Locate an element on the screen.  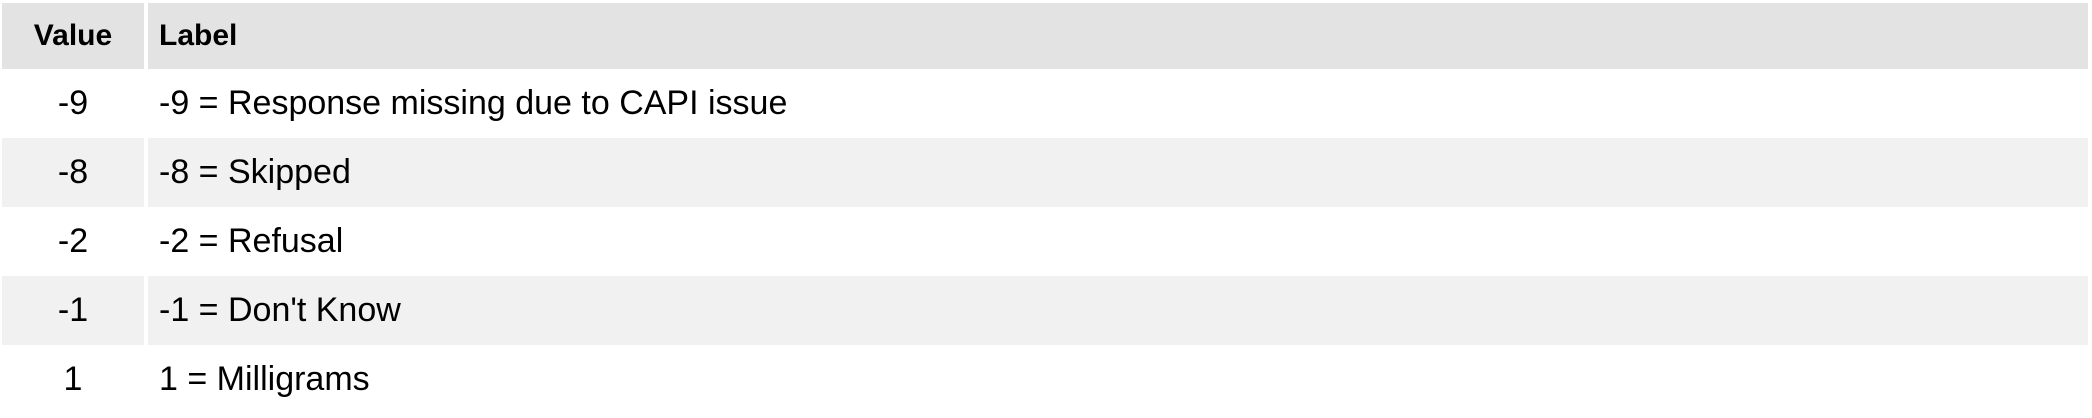
value-cell: -1 is located at coordinates (75, 310).